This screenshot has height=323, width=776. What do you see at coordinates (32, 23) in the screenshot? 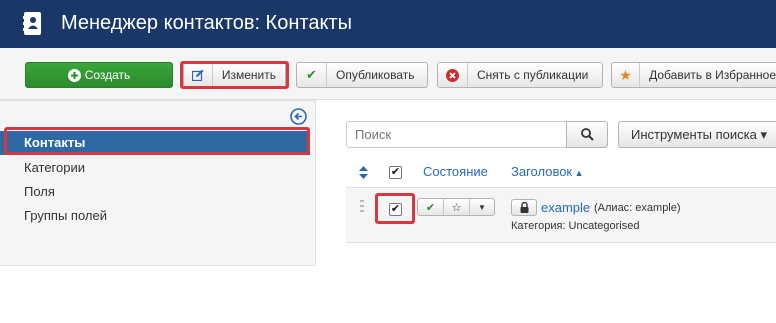
I see `address-book-icon` at bounding box center [32, 23].